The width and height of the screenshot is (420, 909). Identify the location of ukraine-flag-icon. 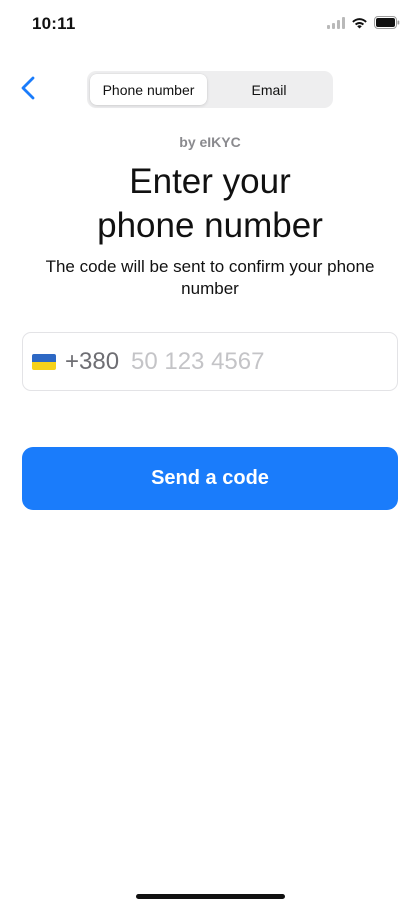
(44, 362).